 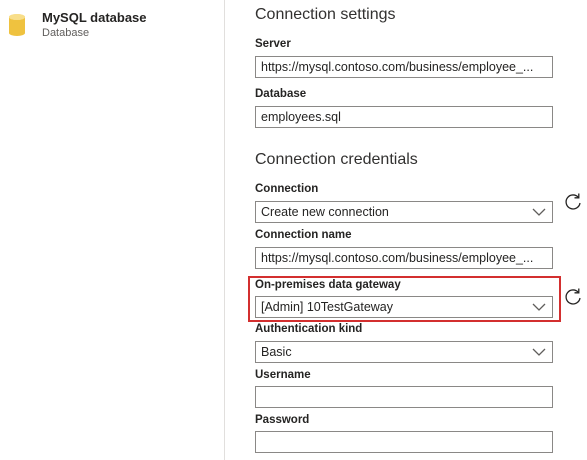 I want to click on connection-label: Connection, so click(x=287, y=189).